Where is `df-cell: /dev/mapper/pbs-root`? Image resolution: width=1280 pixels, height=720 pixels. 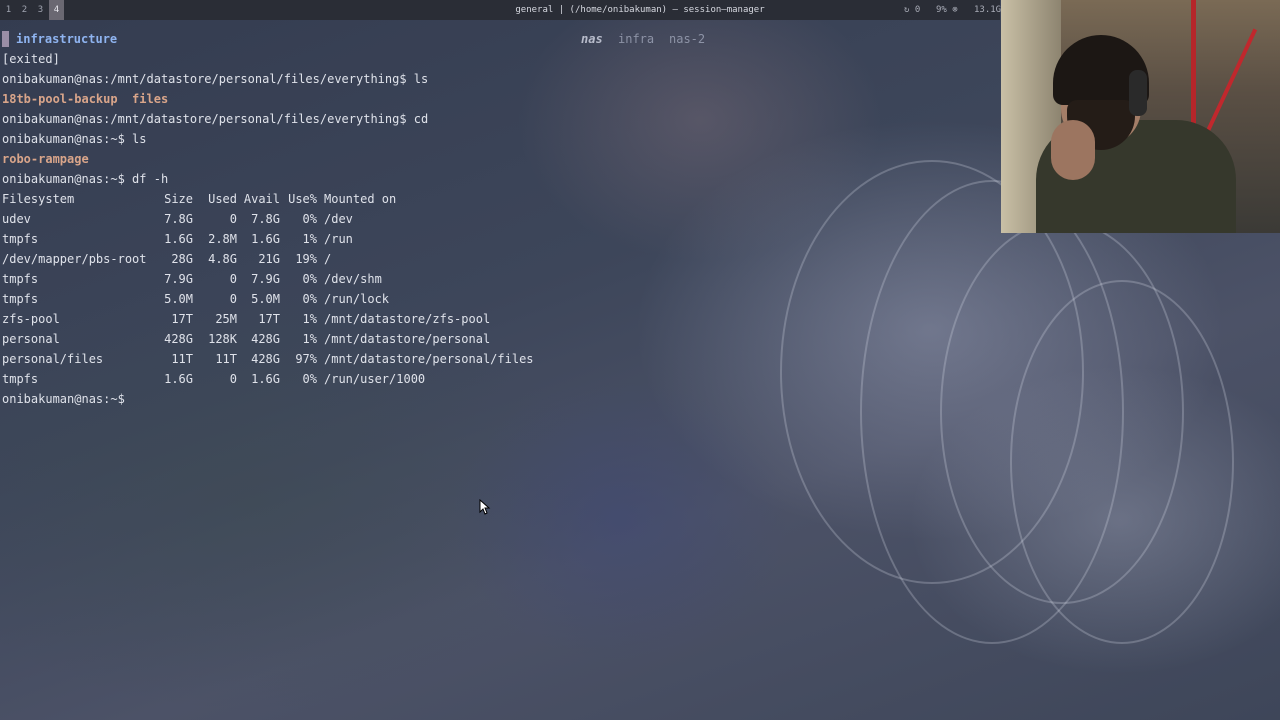 df-cell: /dev/mapper/pbs-root is located at coordinates (74, 259).